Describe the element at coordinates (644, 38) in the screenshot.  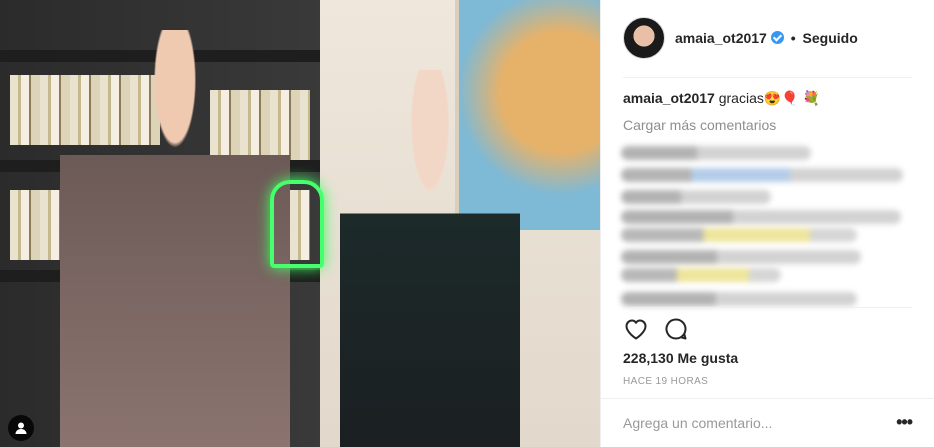
I see `avatar` at that location.